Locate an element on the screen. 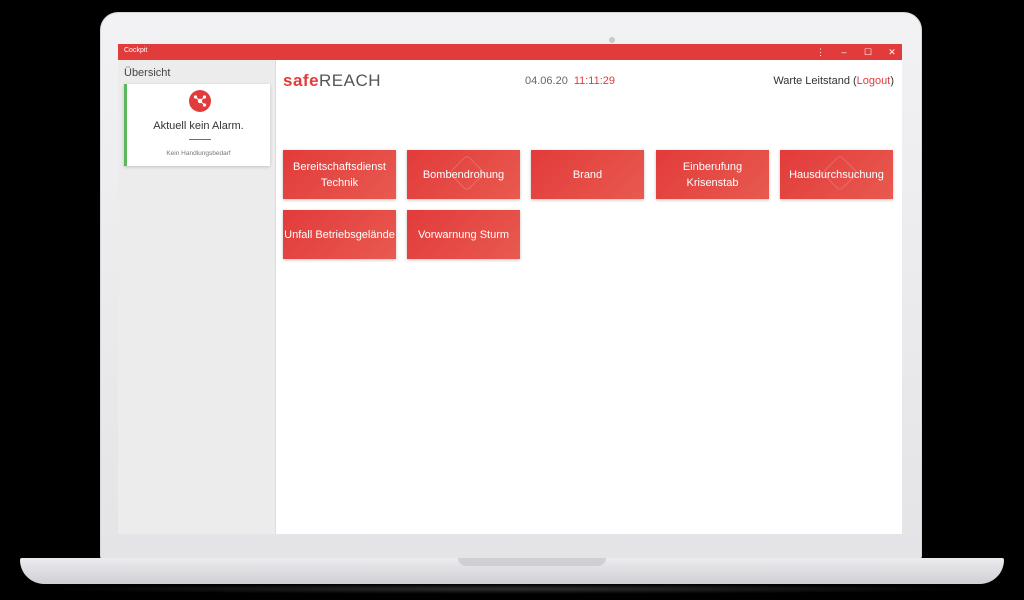  tile-hausdurchsuchung: Hausdurchsuchung is located at coordinates (836, 174).